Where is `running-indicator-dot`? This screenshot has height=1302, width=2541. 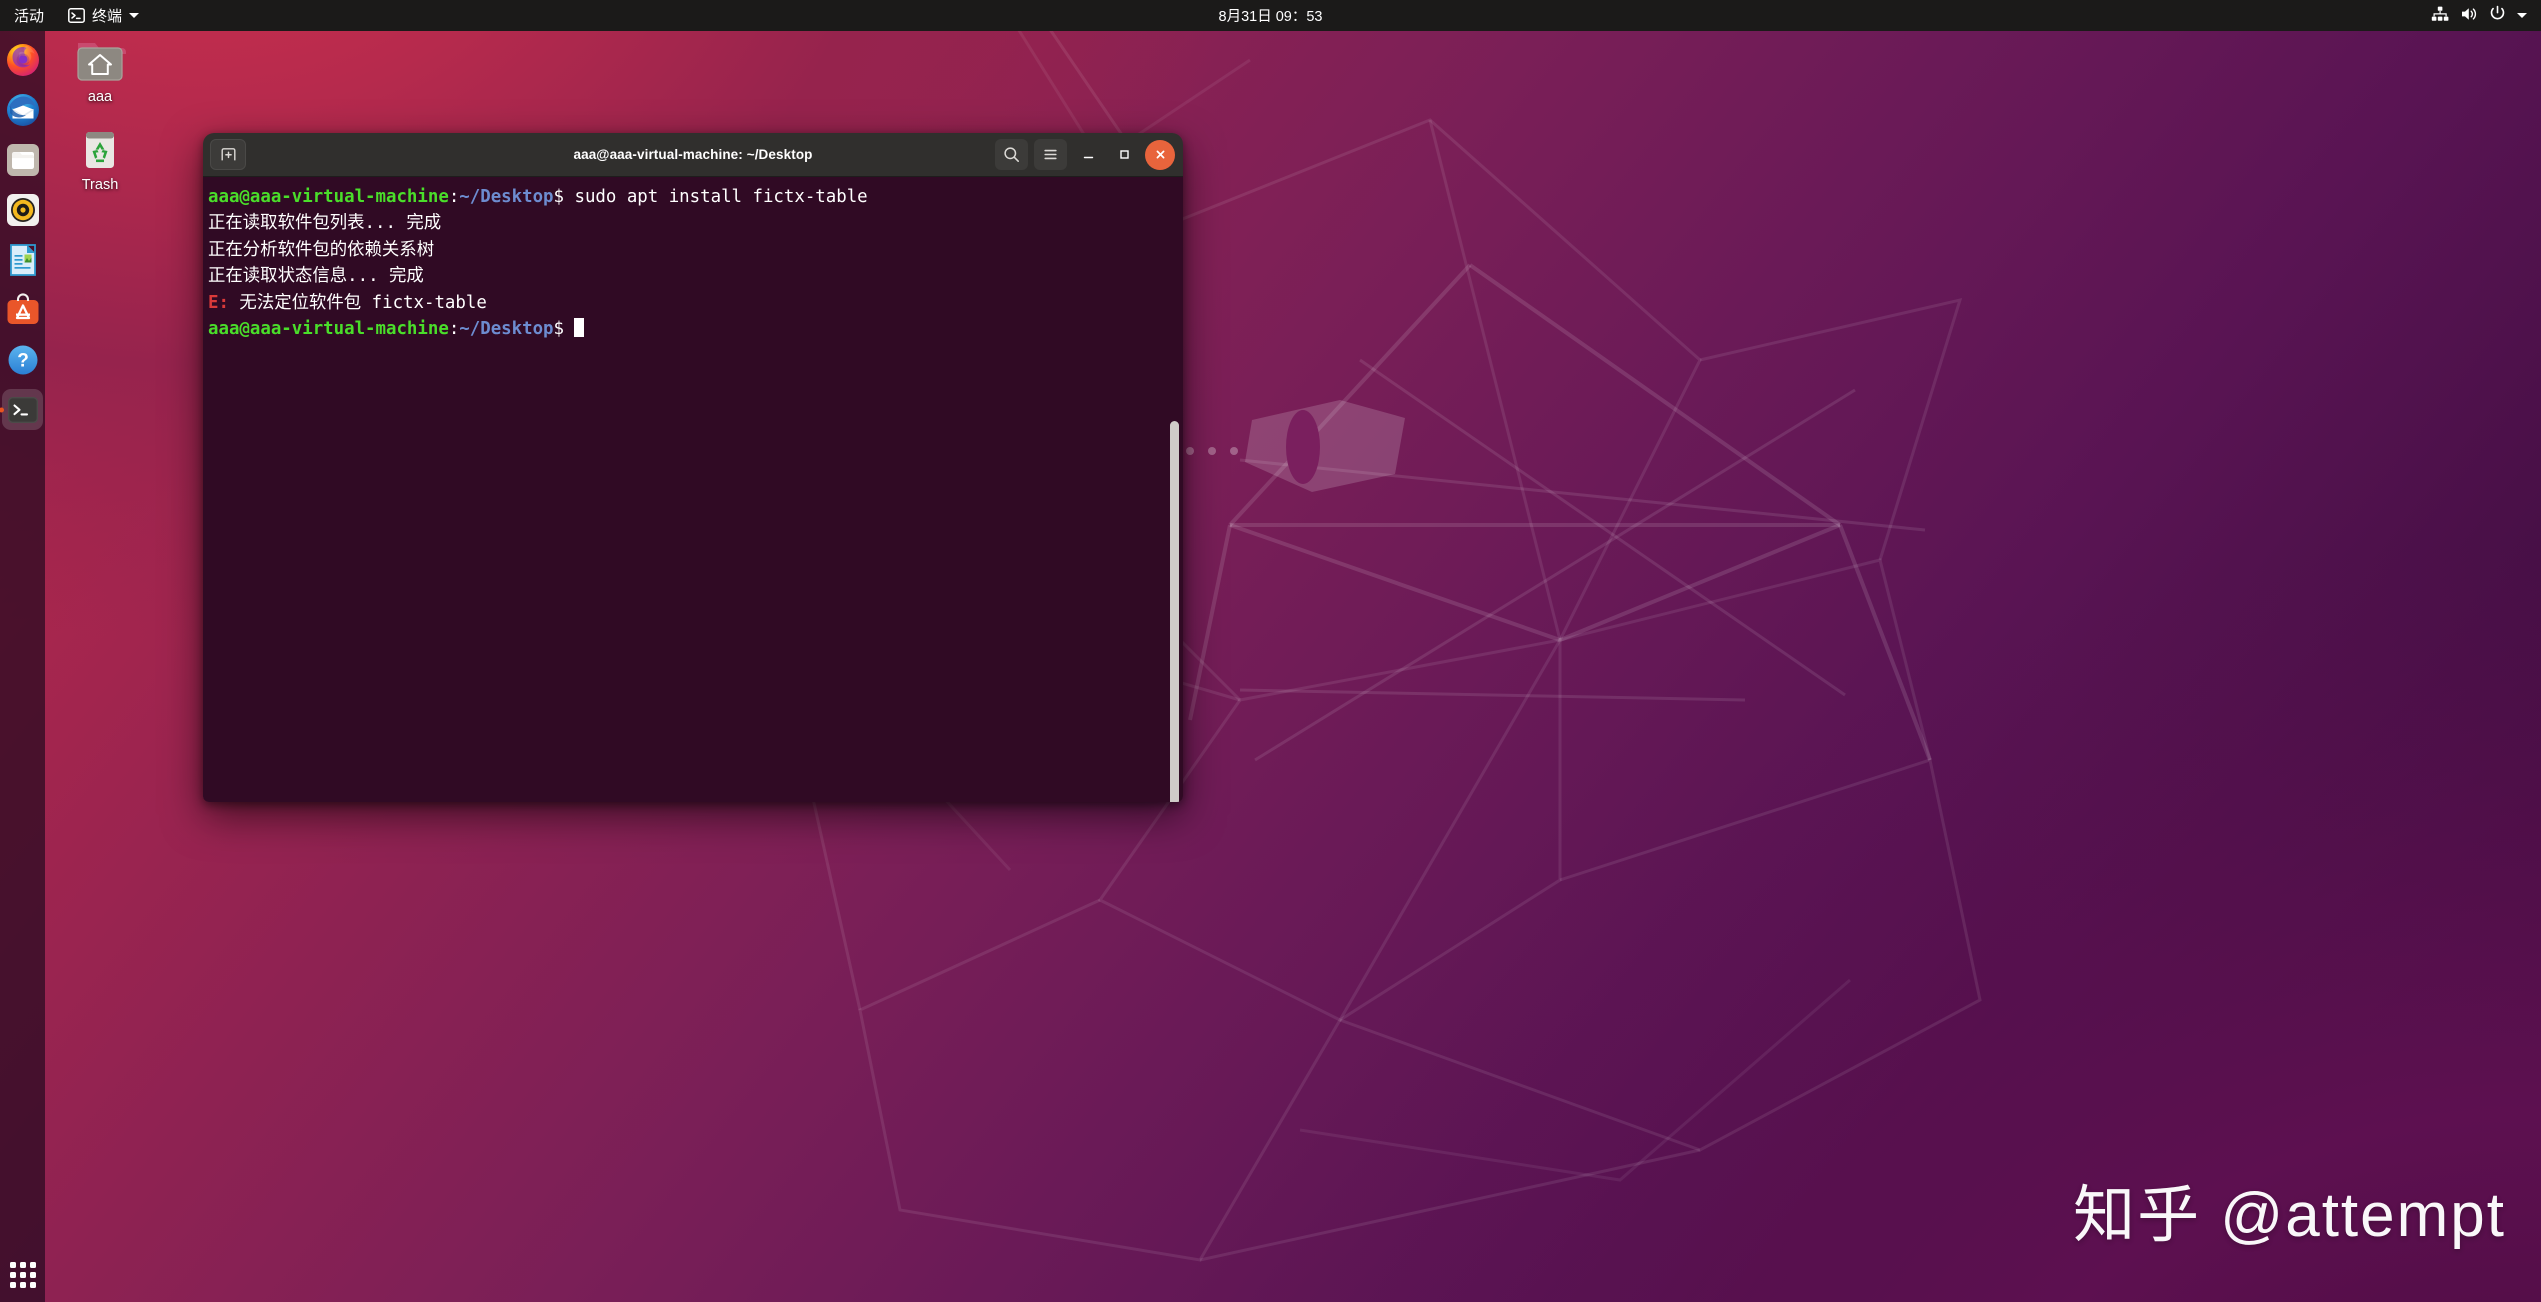
running-indicator-dot is located at coordinates (2, 409).